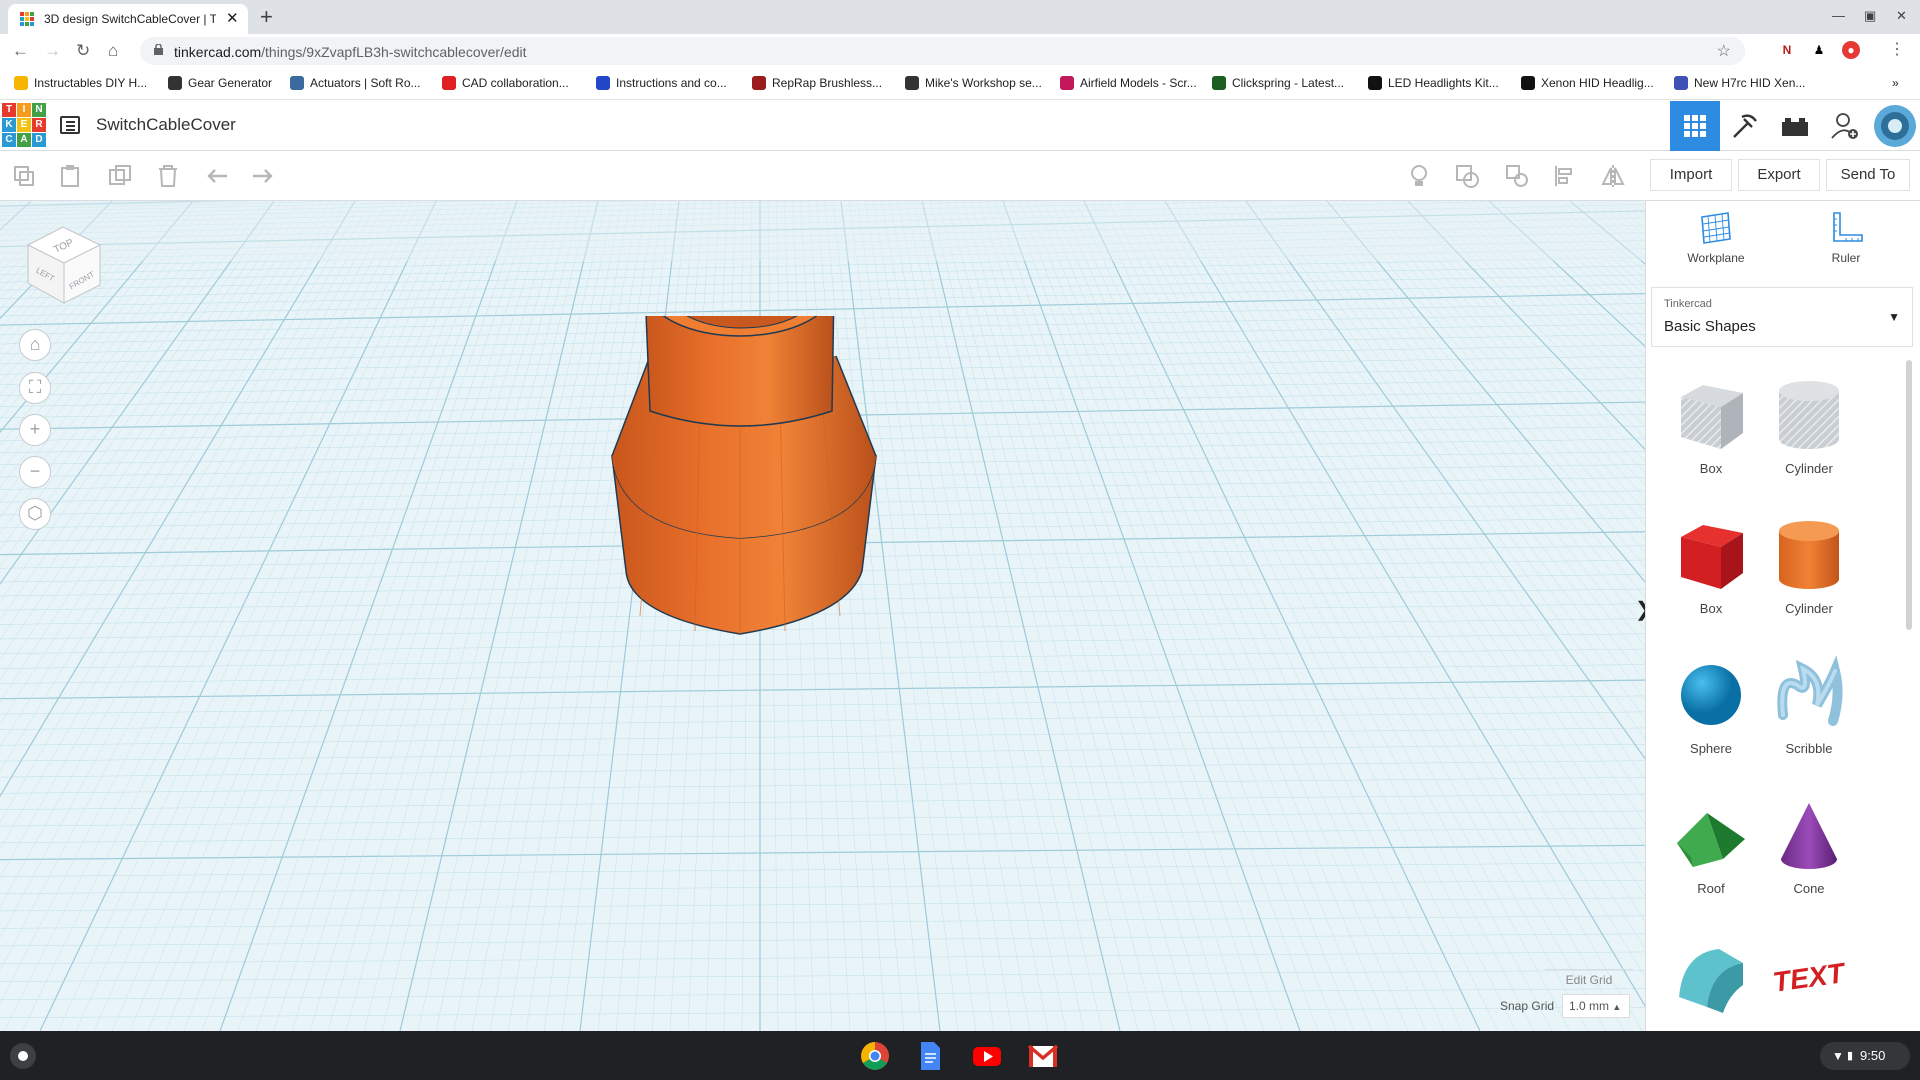 Image resolution: width=1920 pixels, height=1080 pixels. Describe the element at coordinates (1845, 126) in the screenshot. I see `invite-user-button` at that location.